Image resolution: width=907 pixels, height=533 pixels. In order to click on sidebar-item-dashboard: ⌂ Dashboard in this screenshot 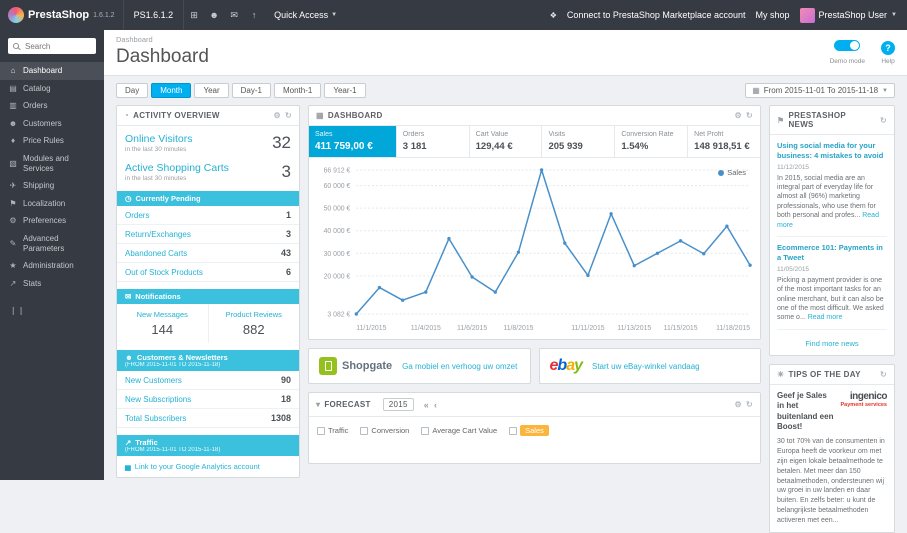, I will do `click(52, 71)`.